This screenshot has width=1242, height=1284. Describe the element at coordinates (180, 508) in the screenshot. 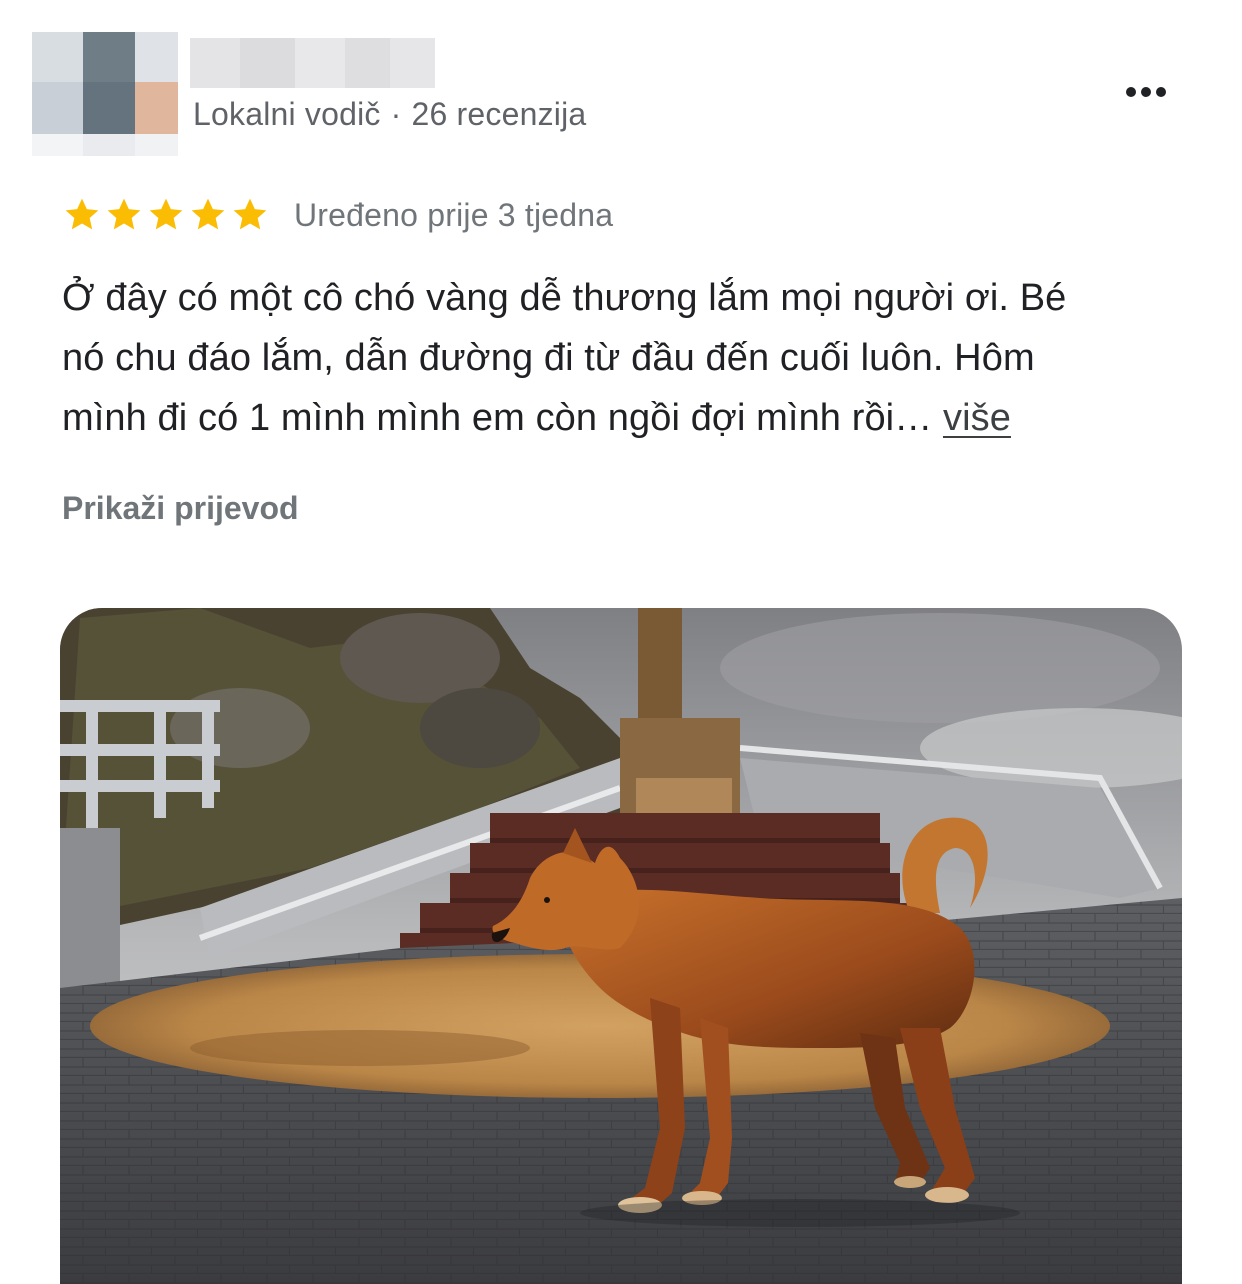

I see `show-translation-button: Prikaži prijevod` at that location.